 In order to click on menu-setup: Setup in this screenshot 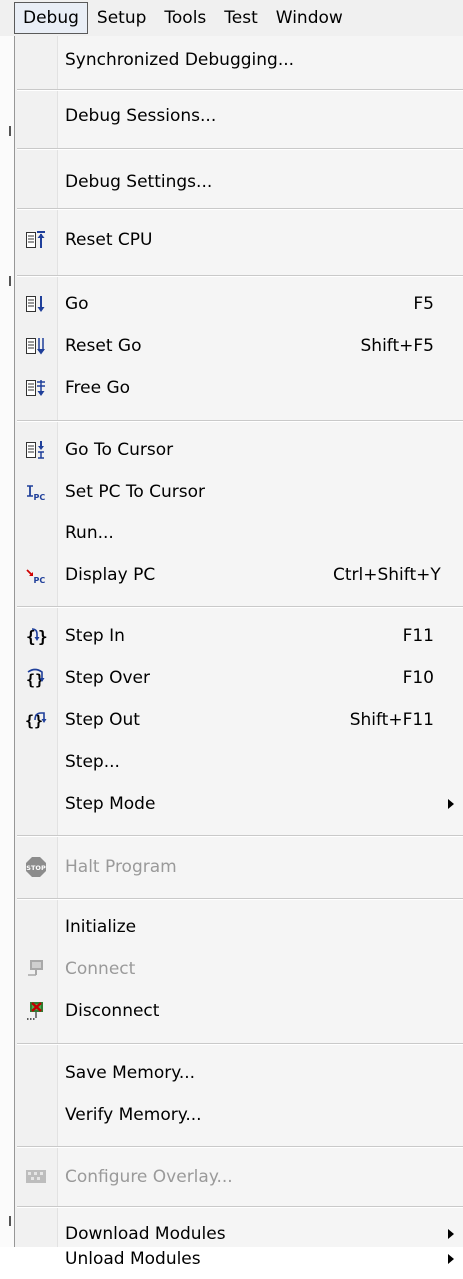, I will do `click(121, 18)`.